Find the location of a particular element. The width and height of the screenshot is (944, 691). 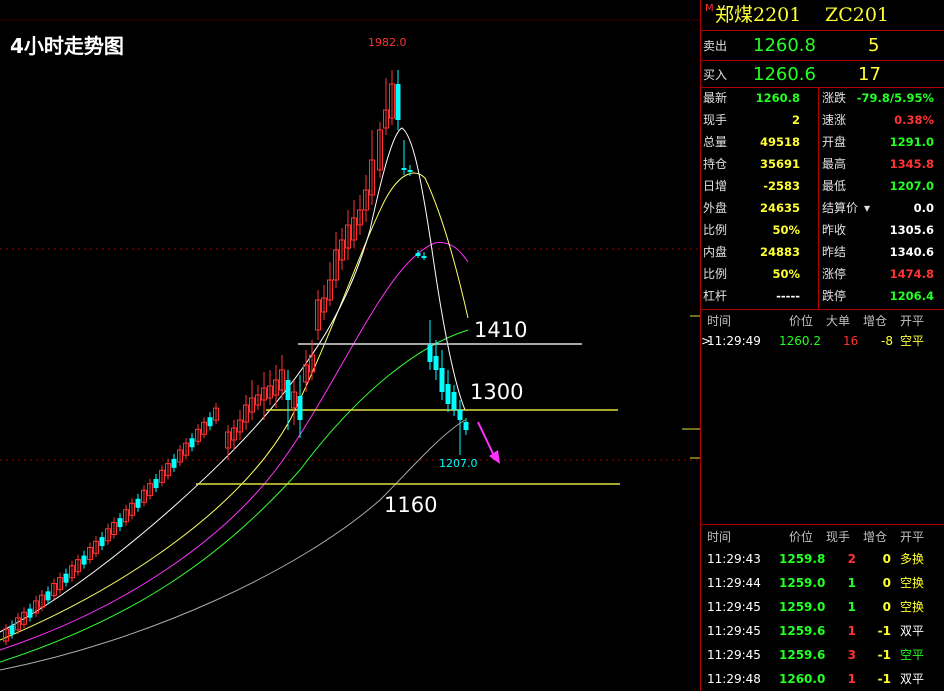

trade-volume: 3 is located at coordinates (851, 655).